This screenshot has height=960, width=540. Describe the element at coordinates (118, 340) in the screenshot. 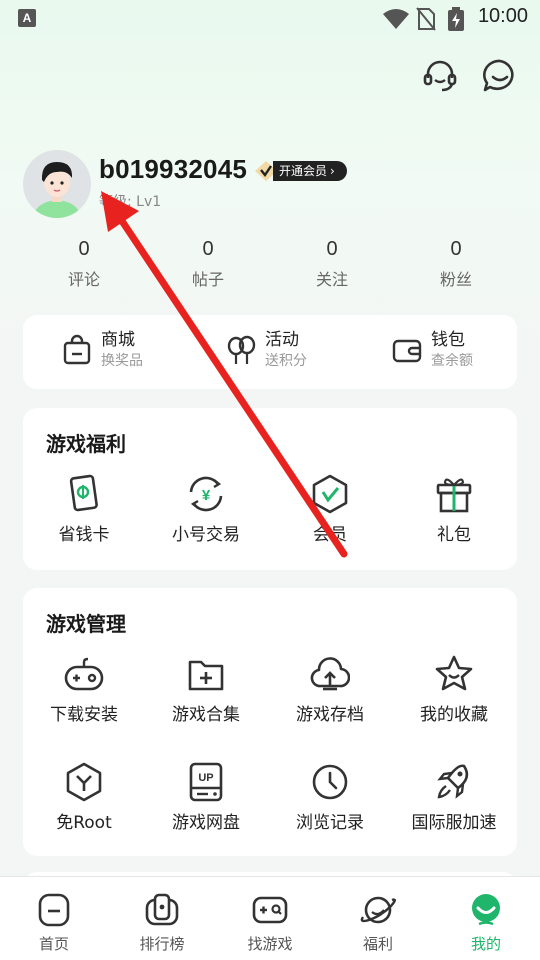

I see `quick-title: 商城` at that location.